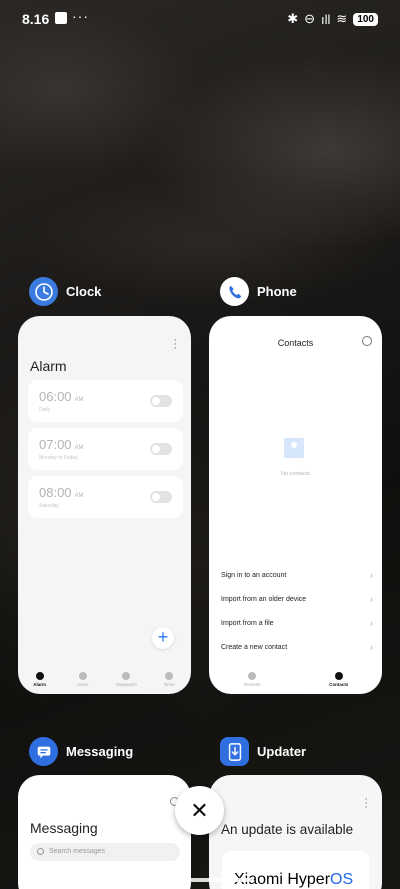 Image resolution: width=400 pixels, height=889 pixels. What do you see at coordinates (295, 870) in the screenshot?
I see `update-banner: Xiaomi HyperOS` at bounding box center [295, 870].